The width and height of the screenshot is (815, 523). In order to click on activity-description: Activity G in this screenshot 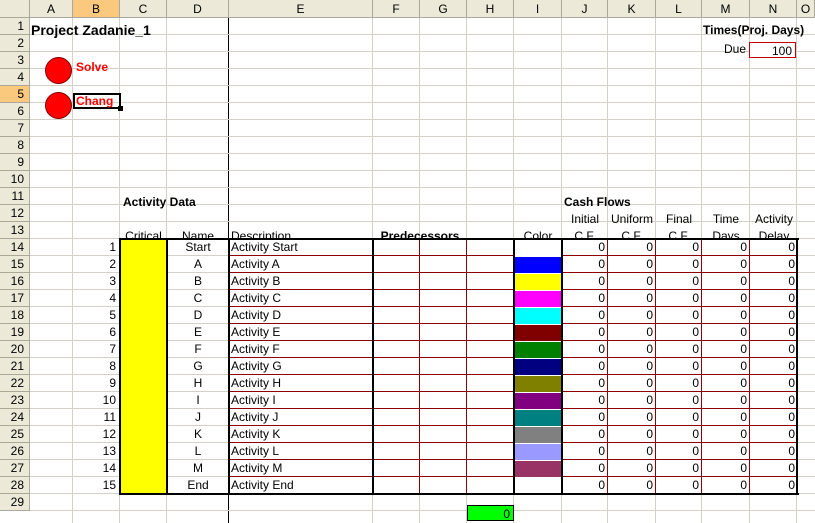, I will do `click(301, 366)`.